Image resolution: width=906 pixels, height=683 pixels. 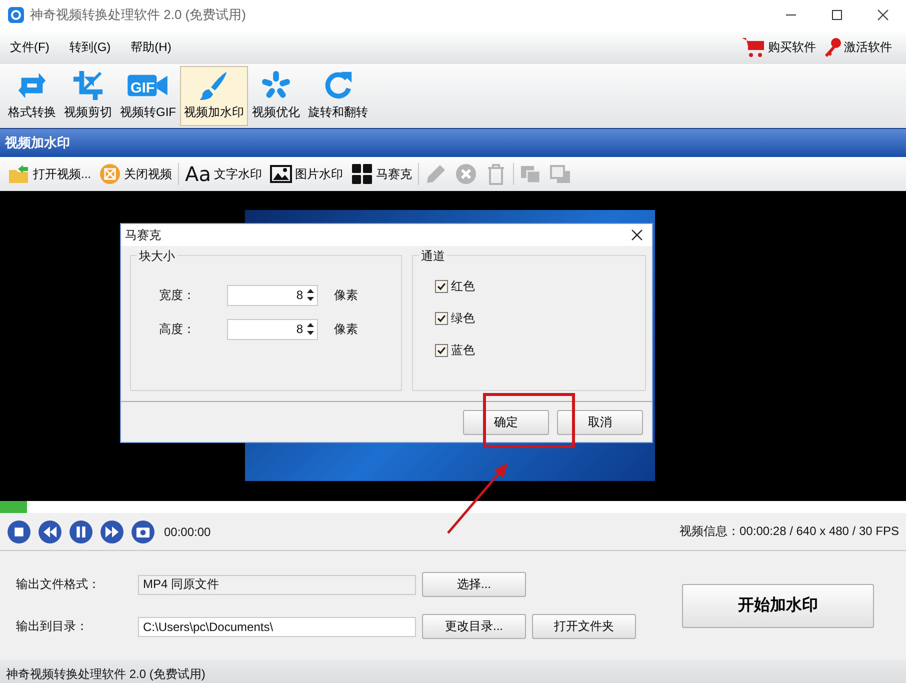 What do you see at coordinates (463, 350) in the screenshot?
I see `checkbox-label: 蓝色` at bounding box center [463, 350].